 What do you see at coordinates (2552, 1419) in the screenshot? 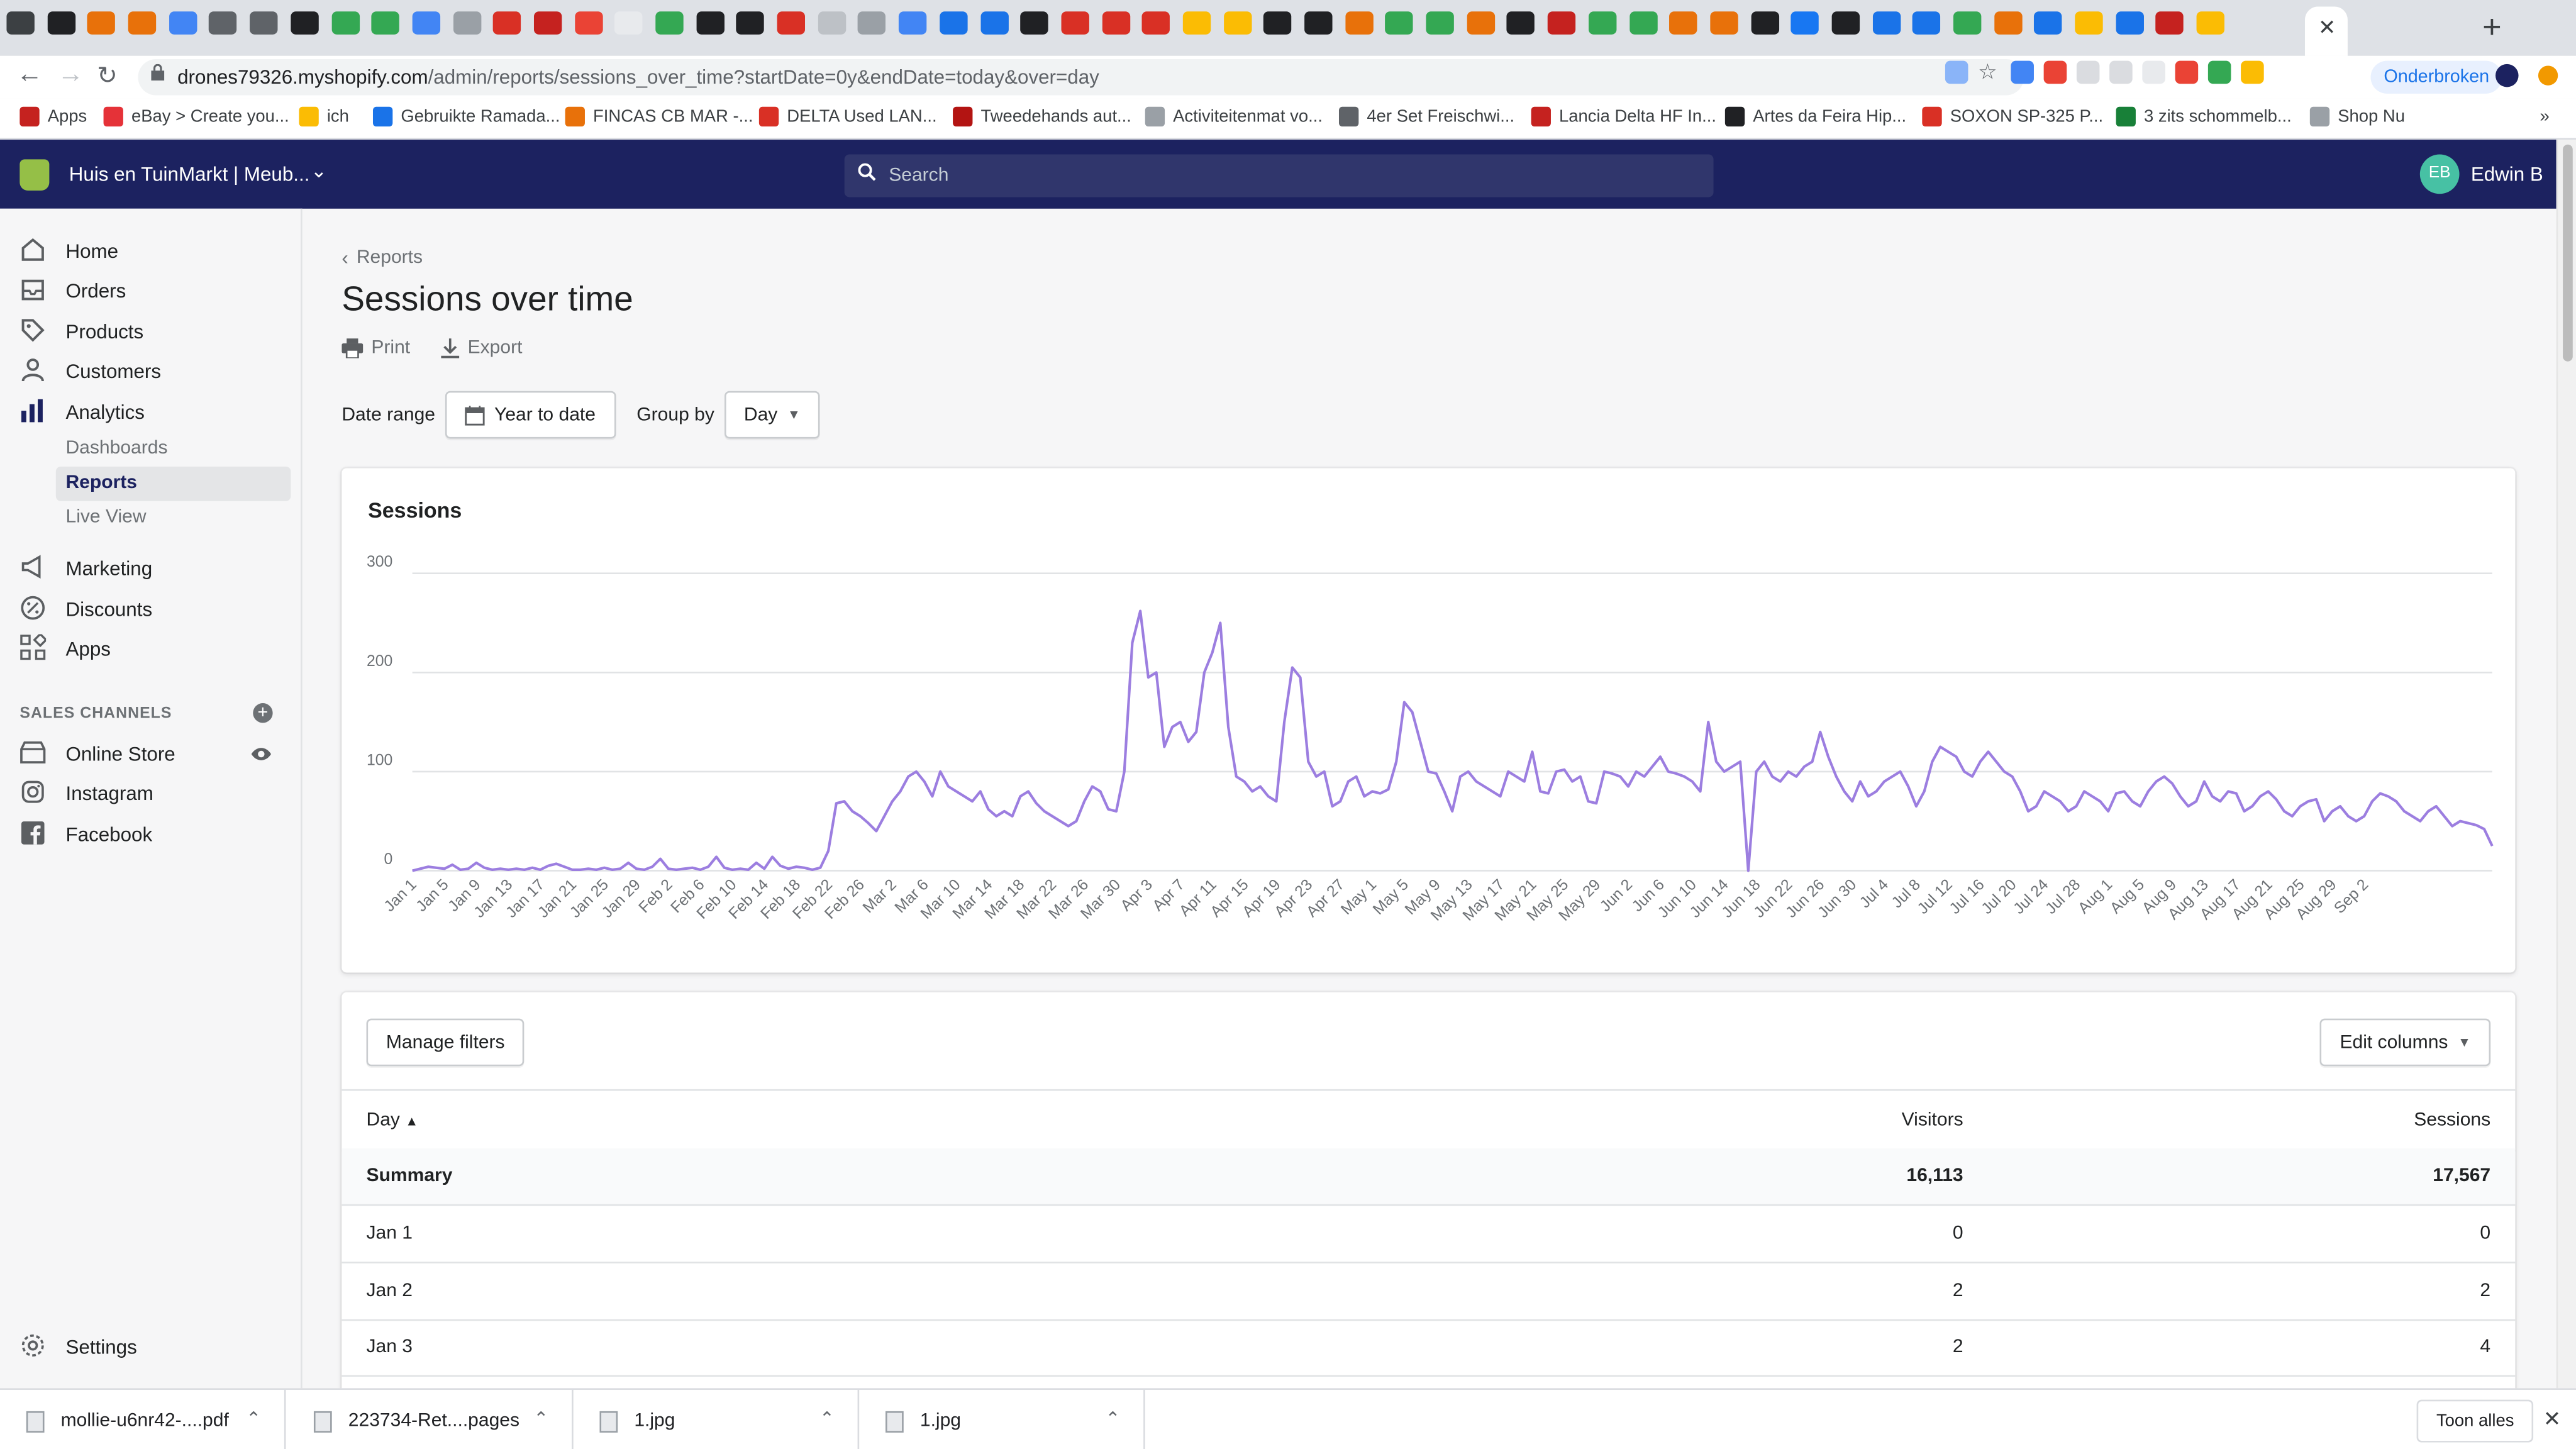
I see `close-icon: ✕` at bounding box center [2552, 1419].